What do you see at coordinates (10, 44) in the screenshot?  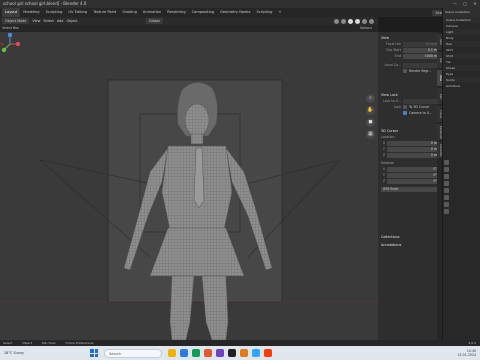 I see `navigation-gizmo` at bounding box center [10, 44].